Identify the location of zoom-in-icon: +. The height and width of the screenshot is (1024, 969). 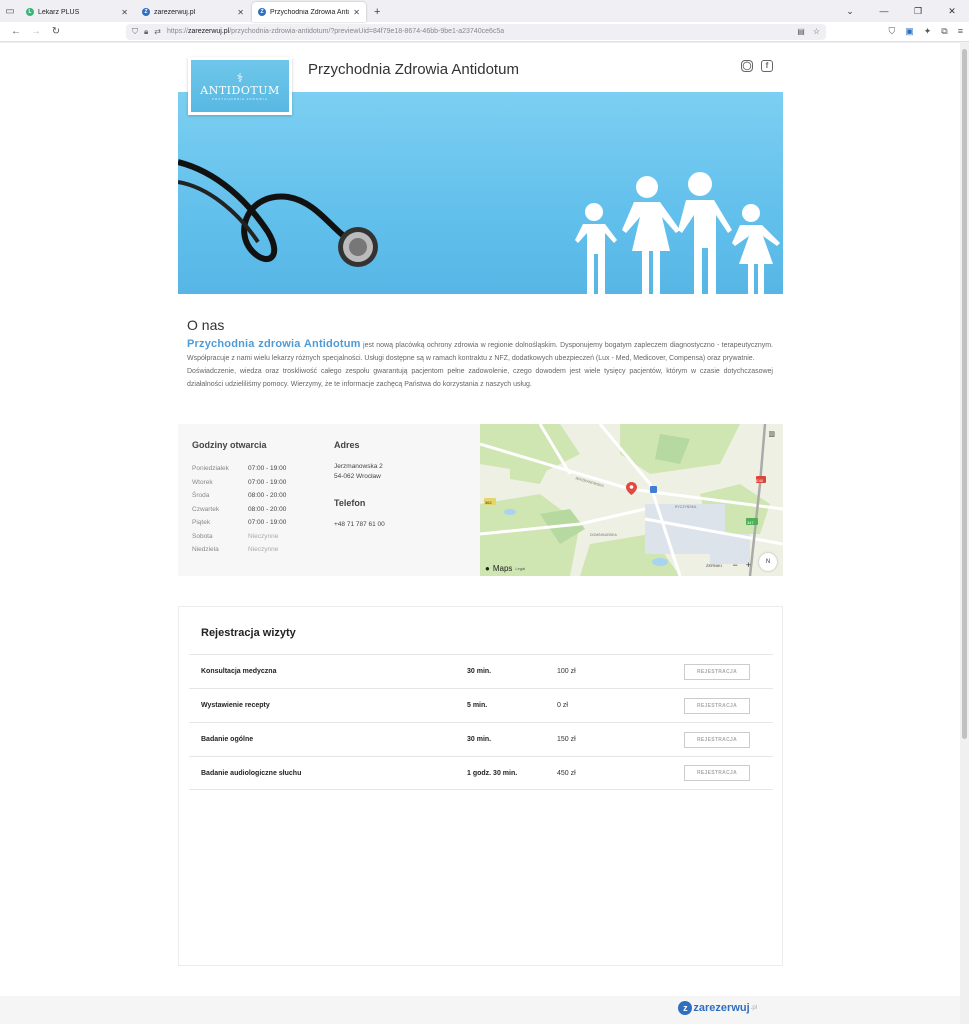
(748, 565).